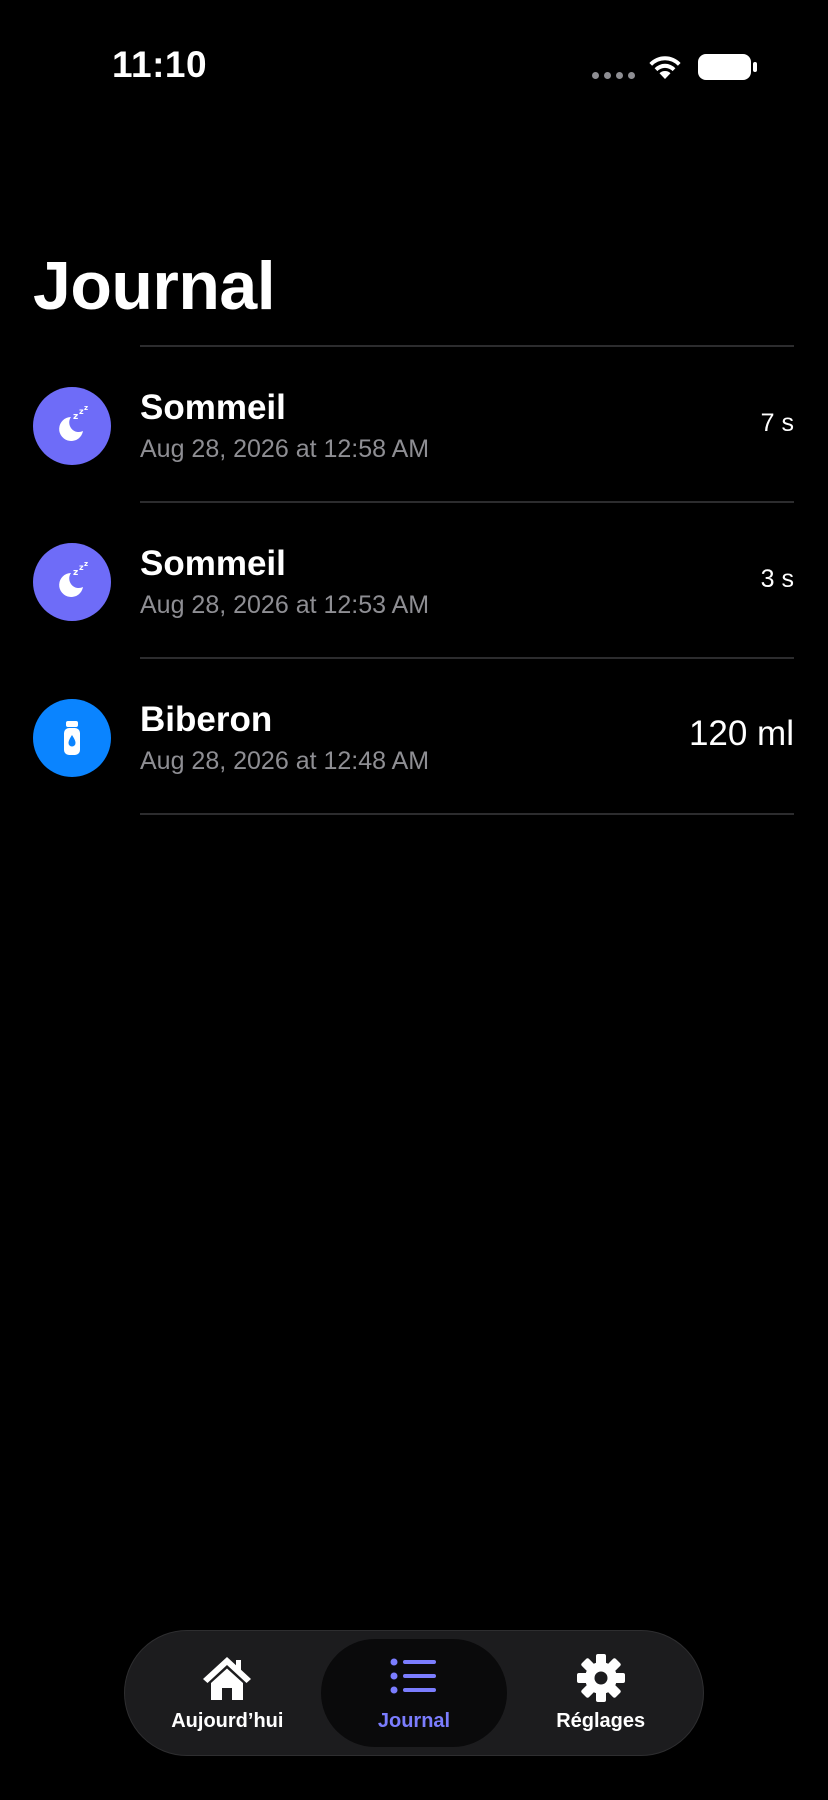  Describe the element at coordinates (285, 449) in the screenshot. I see `entry-timestamp: Aug 28, 2026 at 12:58 AM` at that location.